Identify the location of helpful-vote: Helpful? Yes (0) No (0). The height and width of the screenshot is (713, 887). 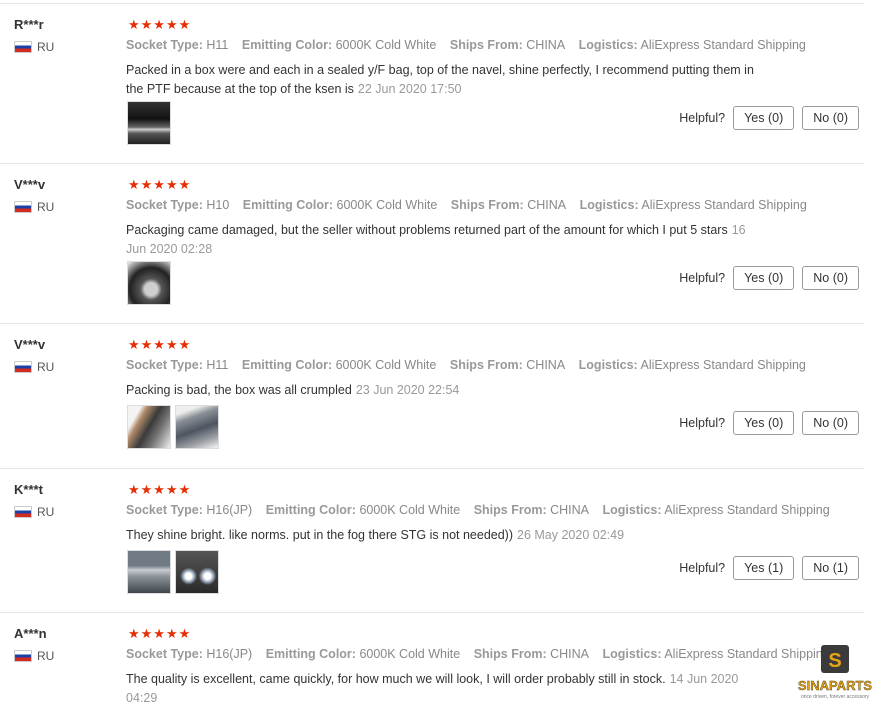
(769, 118).